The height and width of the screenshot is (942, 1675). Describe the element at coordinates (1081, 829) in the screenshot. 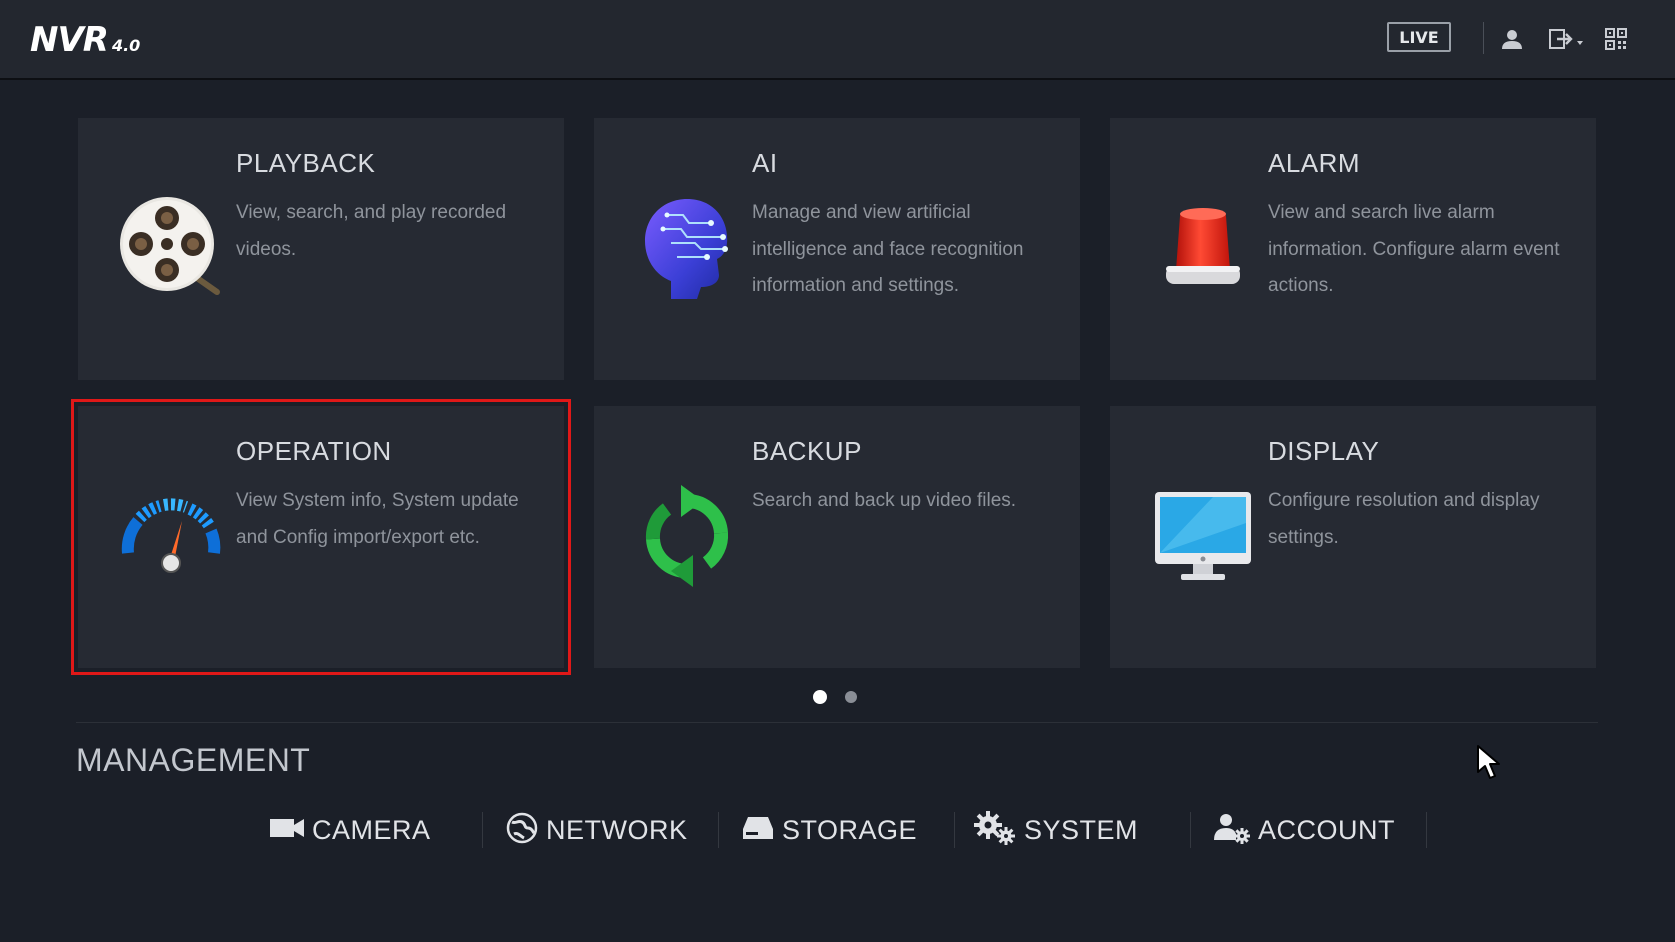

I see `management-label: SYSTEM` at that location.